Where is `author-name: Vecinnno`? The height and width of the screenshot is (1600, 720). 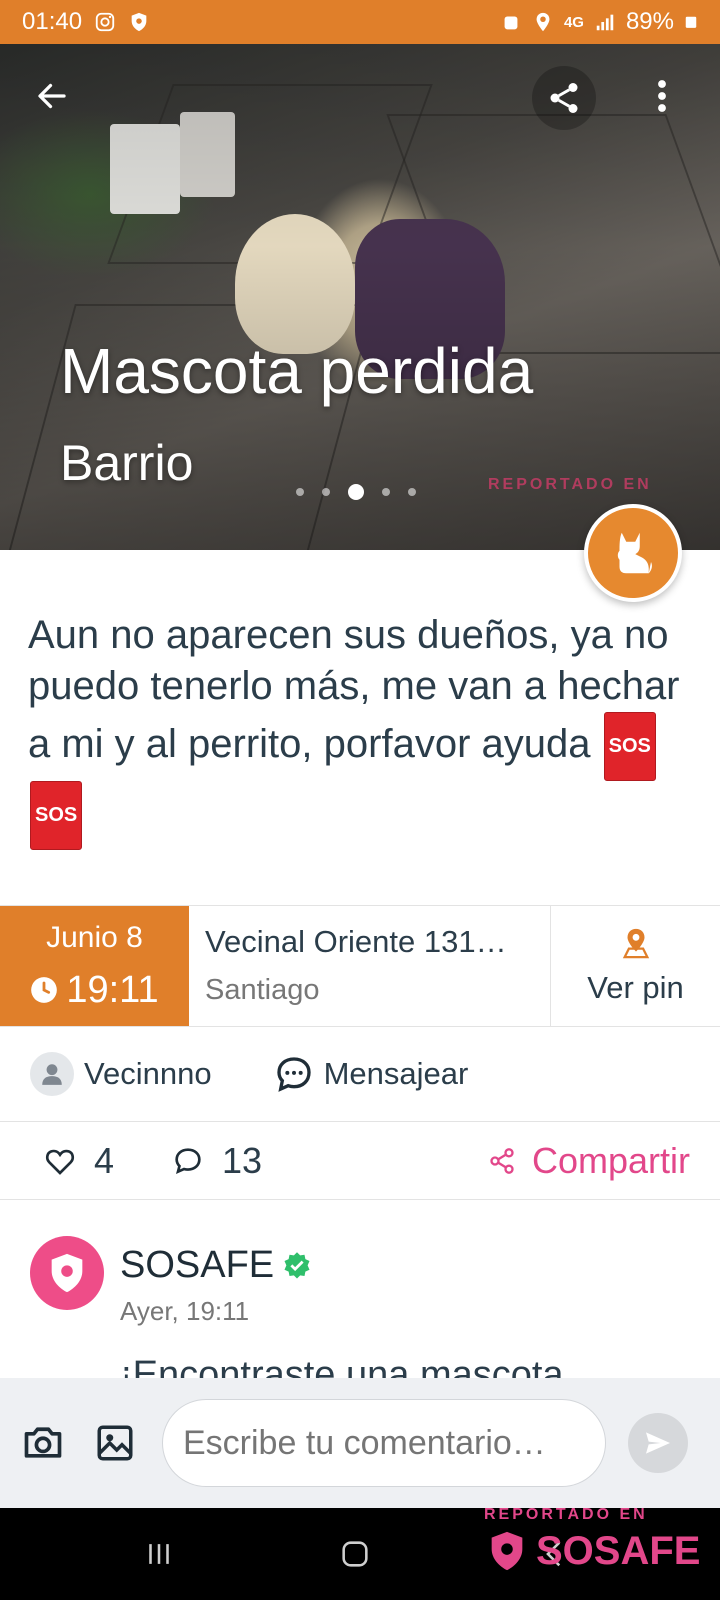
author-name: Vecinnno is located at coordinates (148, 1073).